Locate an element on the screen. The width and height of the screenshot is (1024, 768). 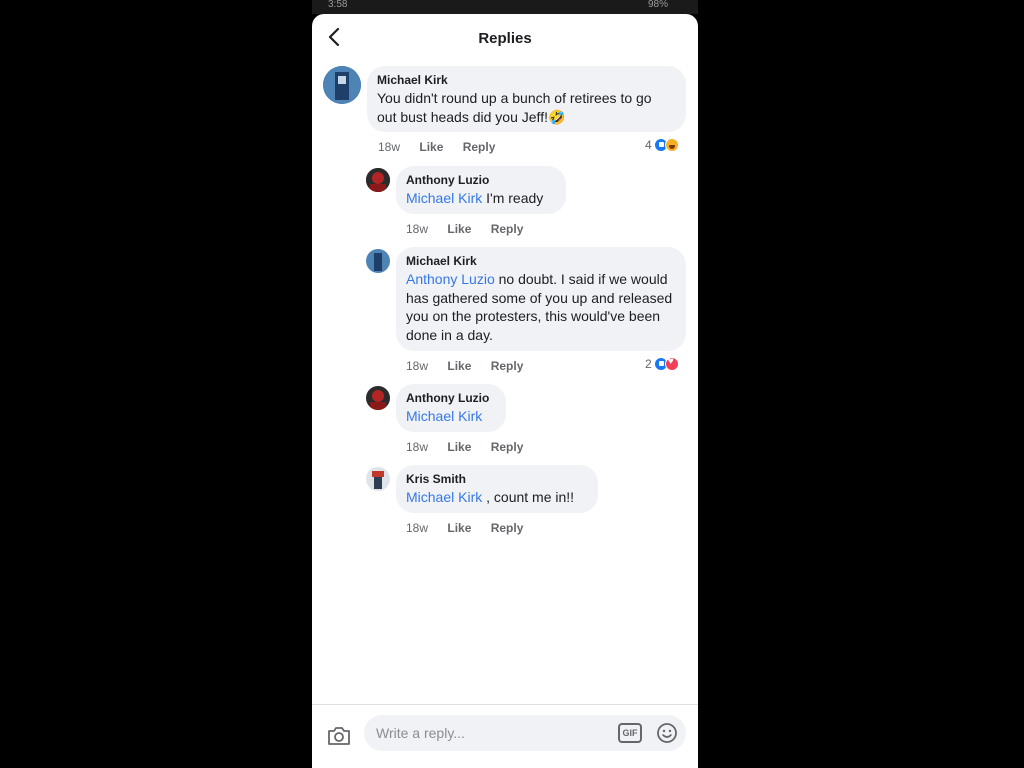
camera-icon is located at coordinates (339, 736).